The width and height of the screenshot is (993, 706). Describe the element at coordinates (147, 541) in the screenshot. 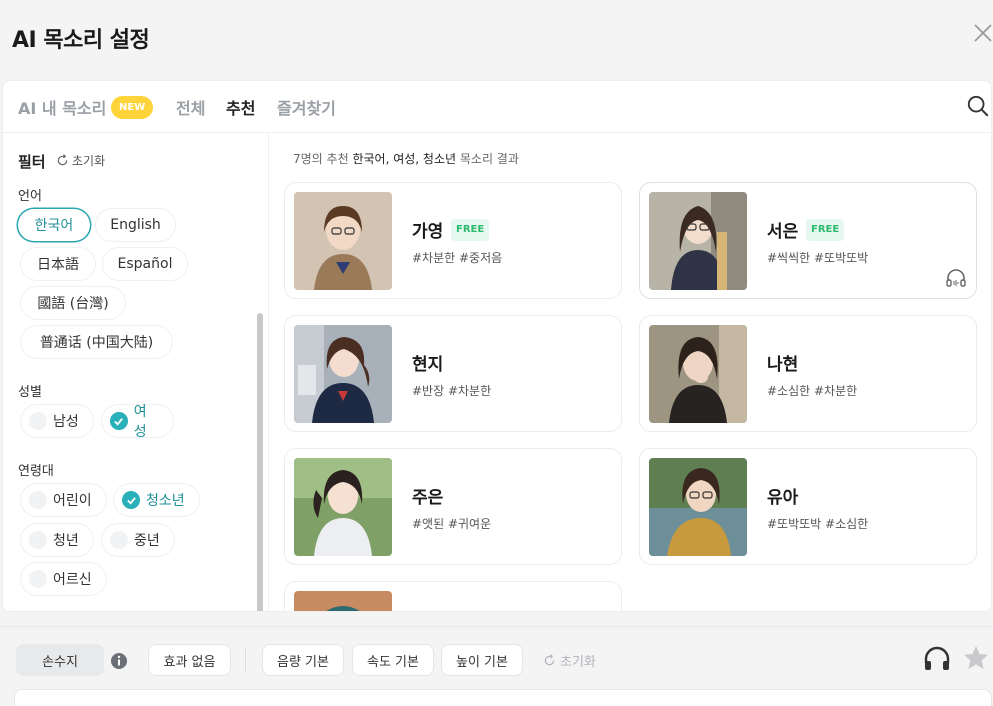

I see `chip-label: 중년` at that location.